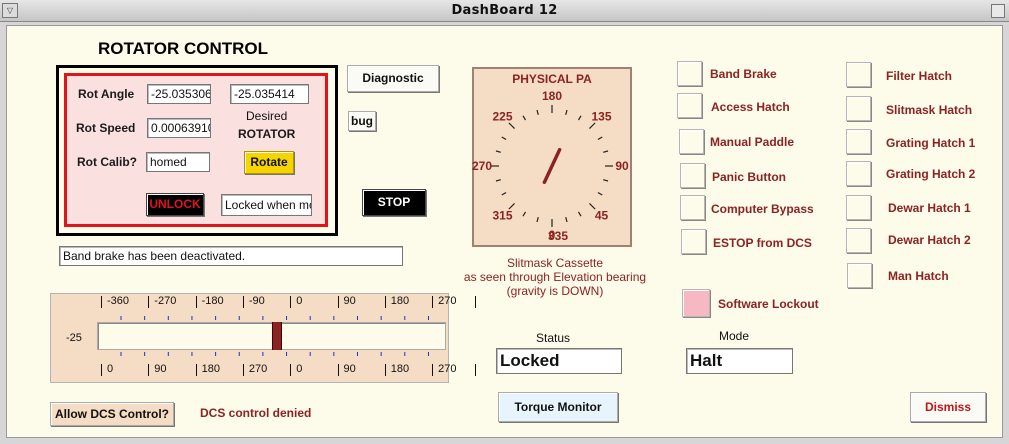 Image resolution: width=1009 pixels, height=444 pixels. Describe the element at coordinates (550, 165) in the screenshot. I see `physical-pa-gauge: 18013590453152702250` at that location.